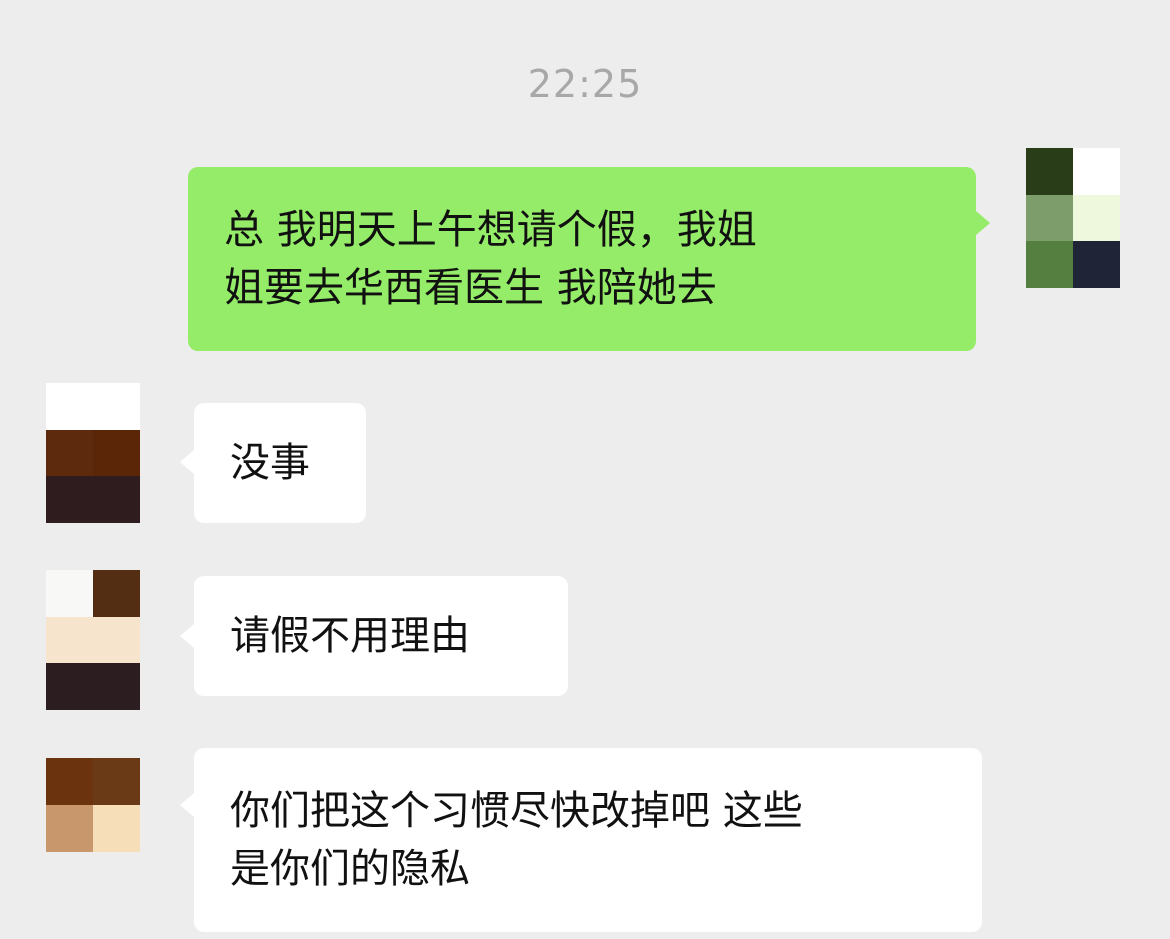  I want to click on message-bubble-incoming: 你们把这个习惯尽快改掉吧 这些 是你们的隐私, so click(588, 840).